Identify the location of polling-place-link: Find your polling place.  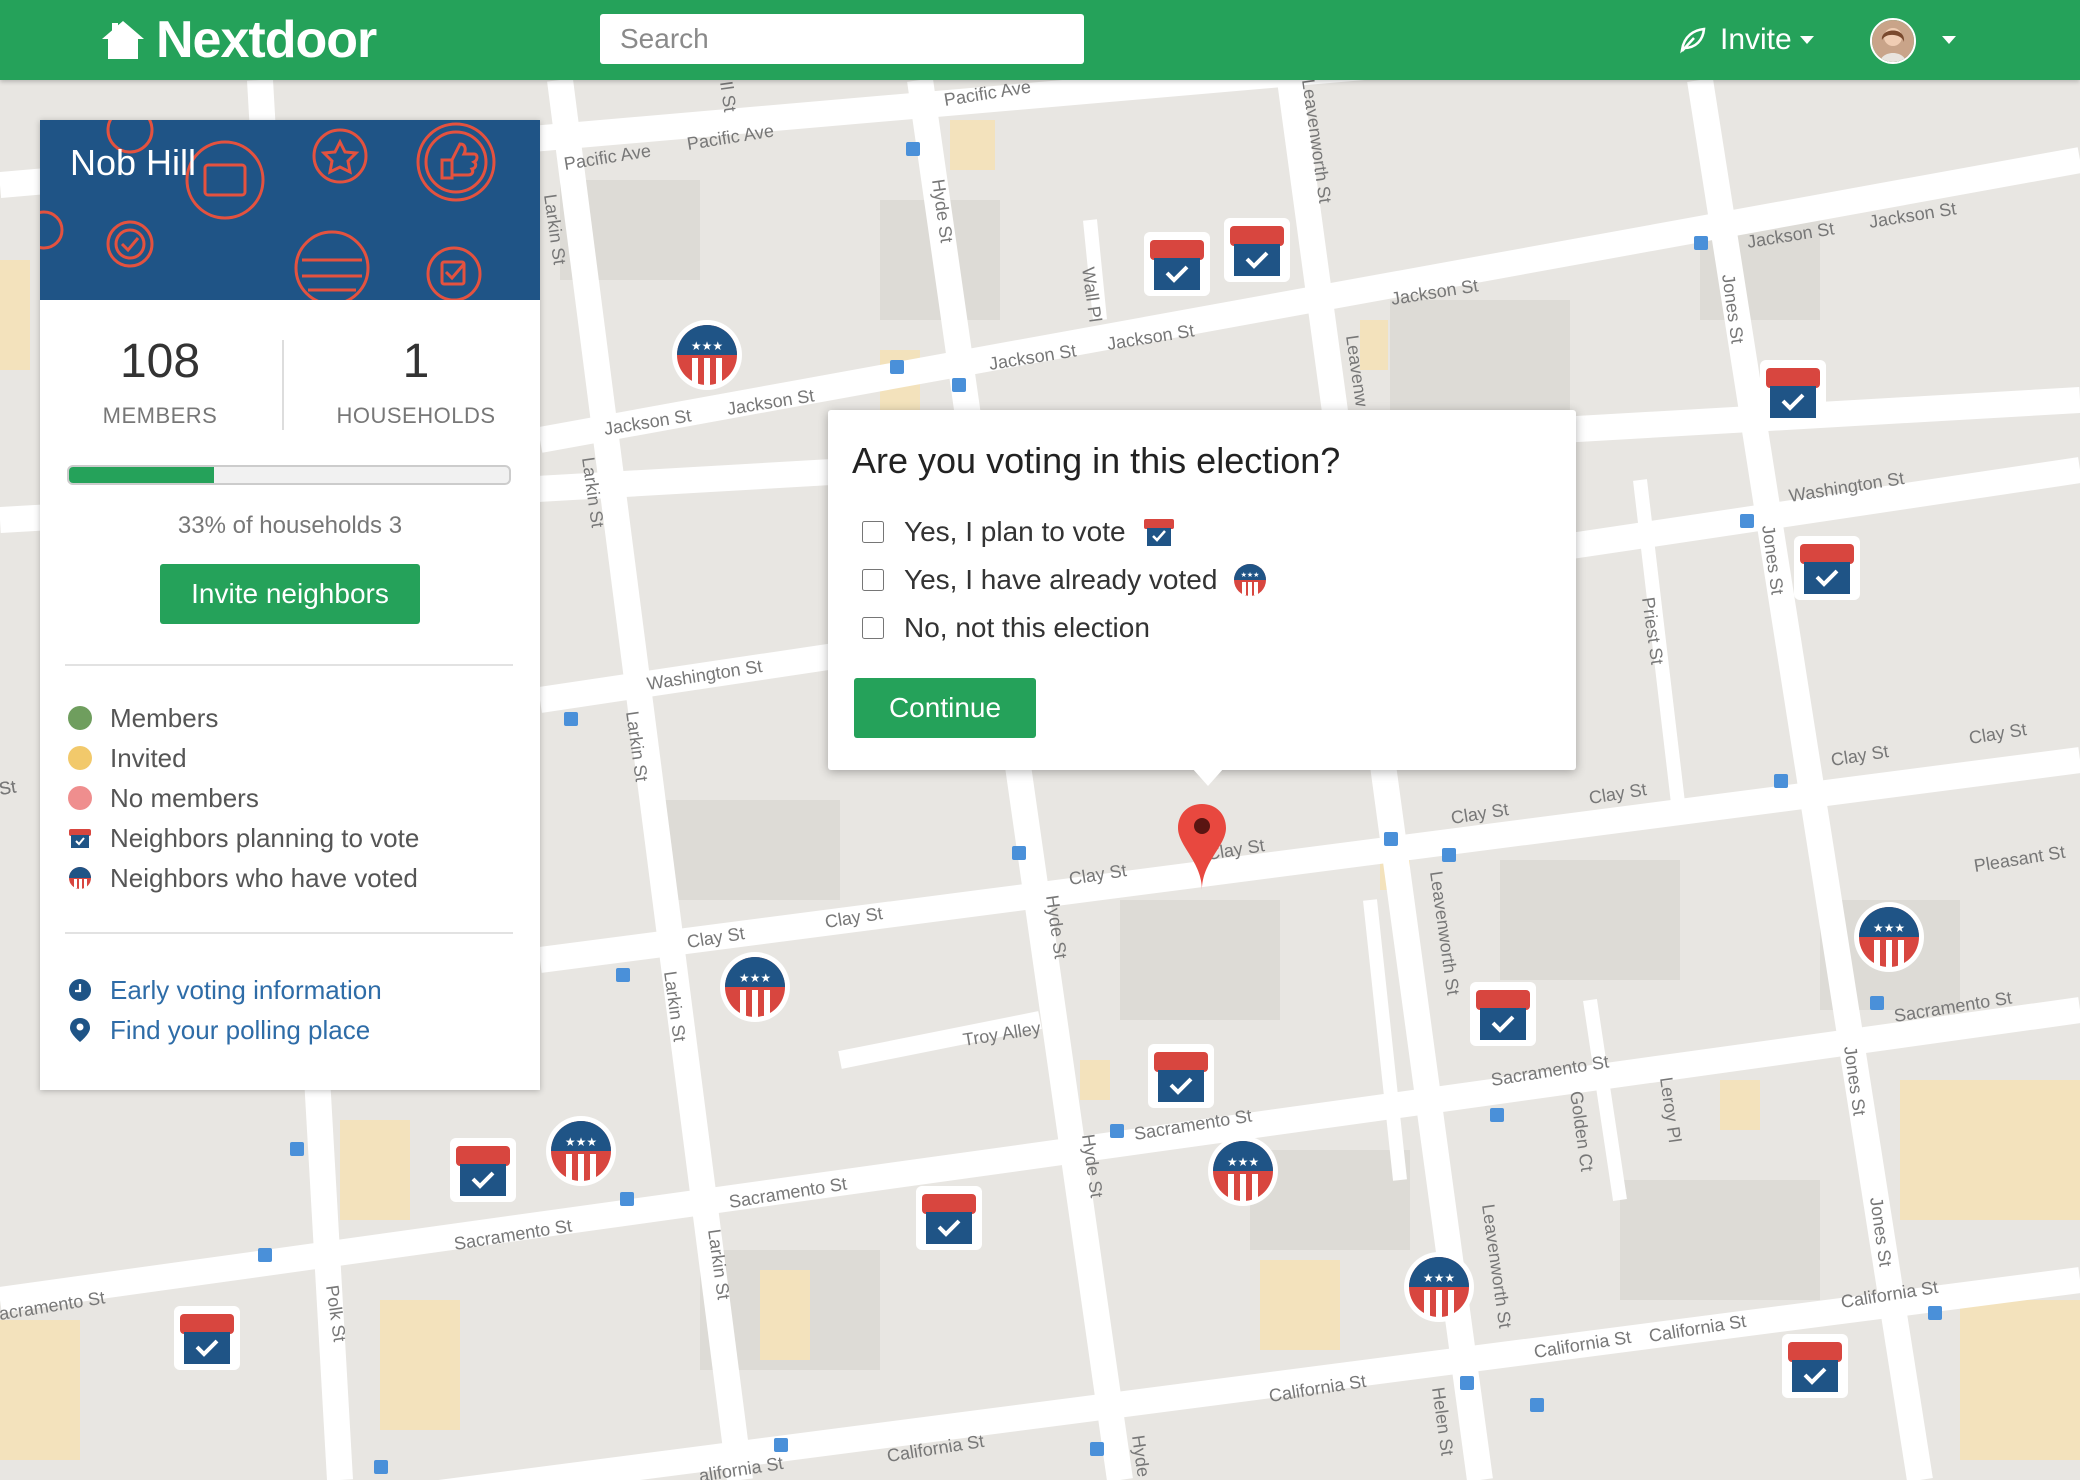
(225, 1030).